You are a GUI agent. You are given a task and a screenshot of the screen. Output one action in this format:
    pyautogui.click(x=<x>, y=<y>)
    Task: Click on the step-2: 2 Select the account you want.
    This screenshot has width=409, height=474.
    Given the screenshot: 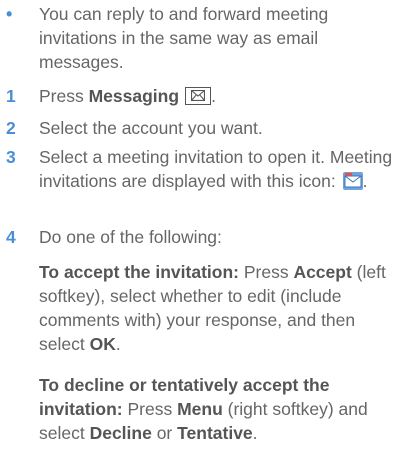 What is the action you would take?
    pyautogui.click(x=204, y=128)
    